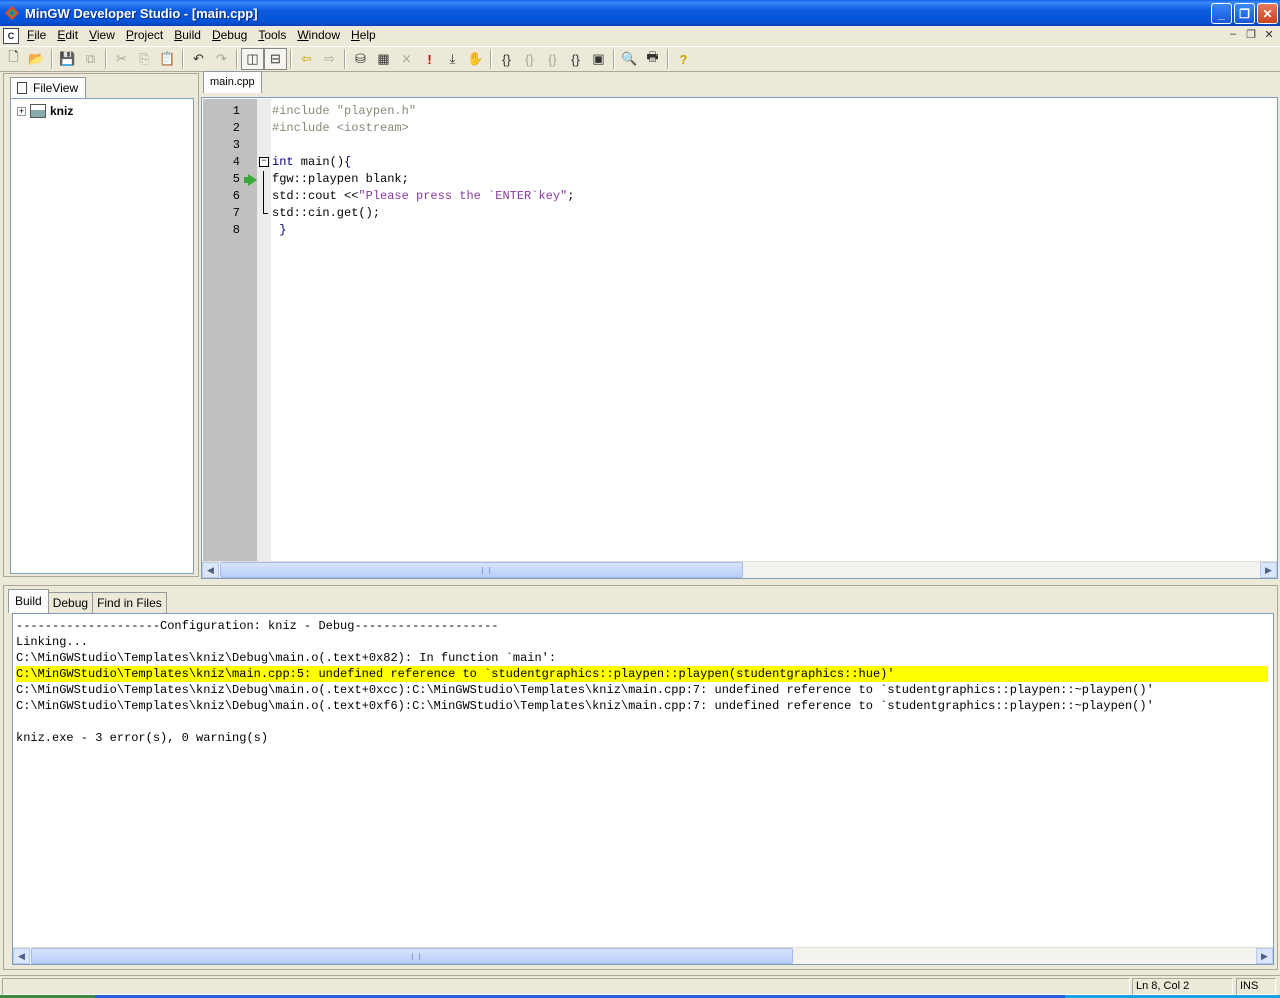 The height and width of the screenshot is (998, 1280). What do you see at coordinates (21, 111) in the screenshot?
I see `expand-icon: +` at bounding box center [21, 111].